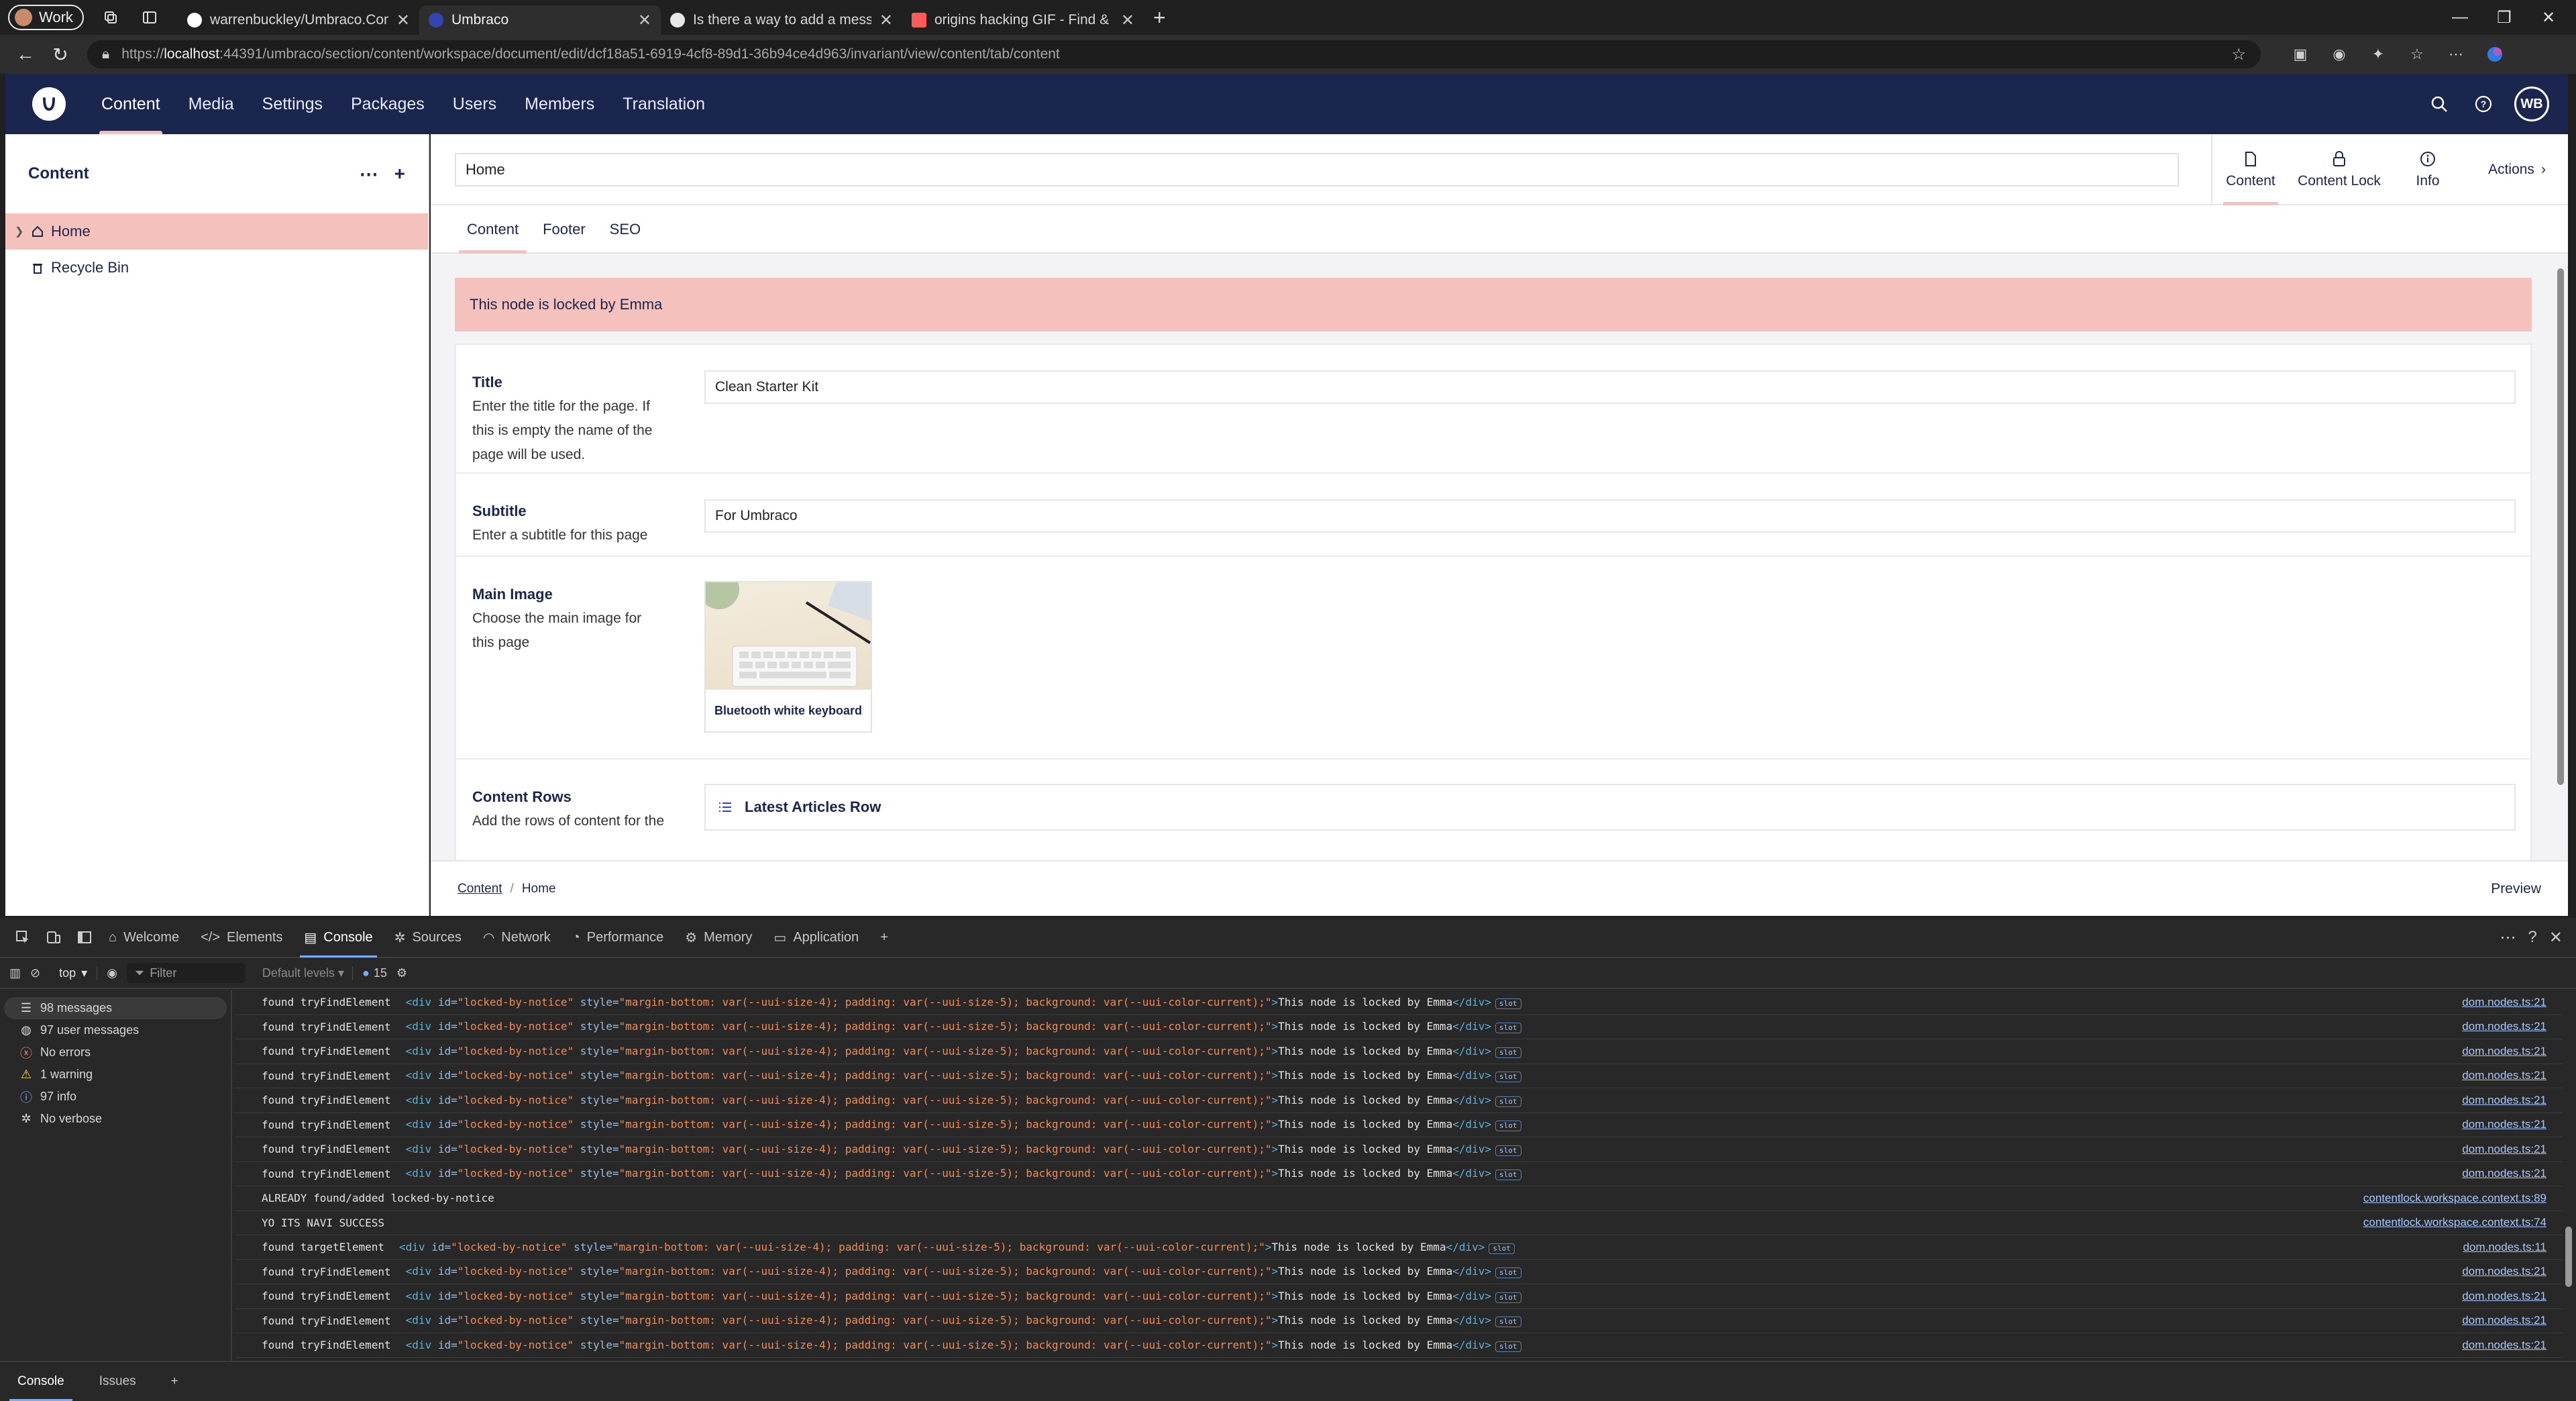  I want to click on browser-tab-umbraco: Umbraco ✕, so click(540, 20).